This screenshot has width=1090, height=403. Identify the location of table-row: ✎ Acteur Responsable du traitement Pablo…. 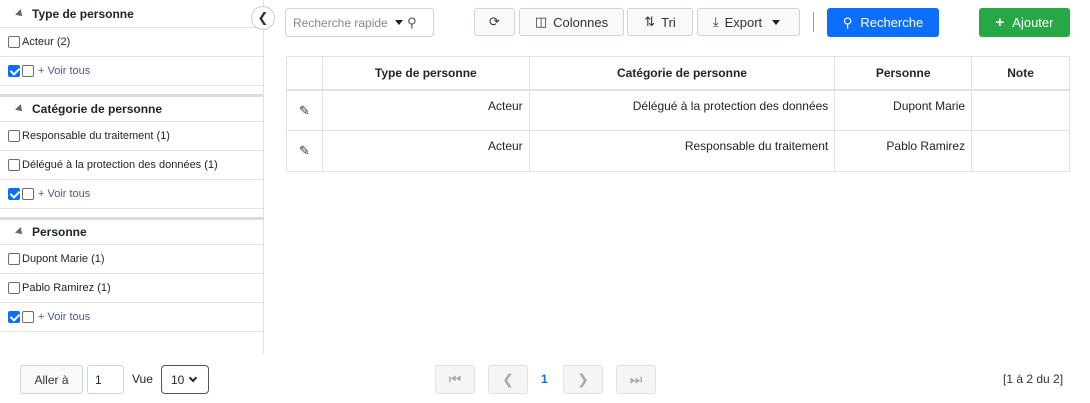
(678, 151).